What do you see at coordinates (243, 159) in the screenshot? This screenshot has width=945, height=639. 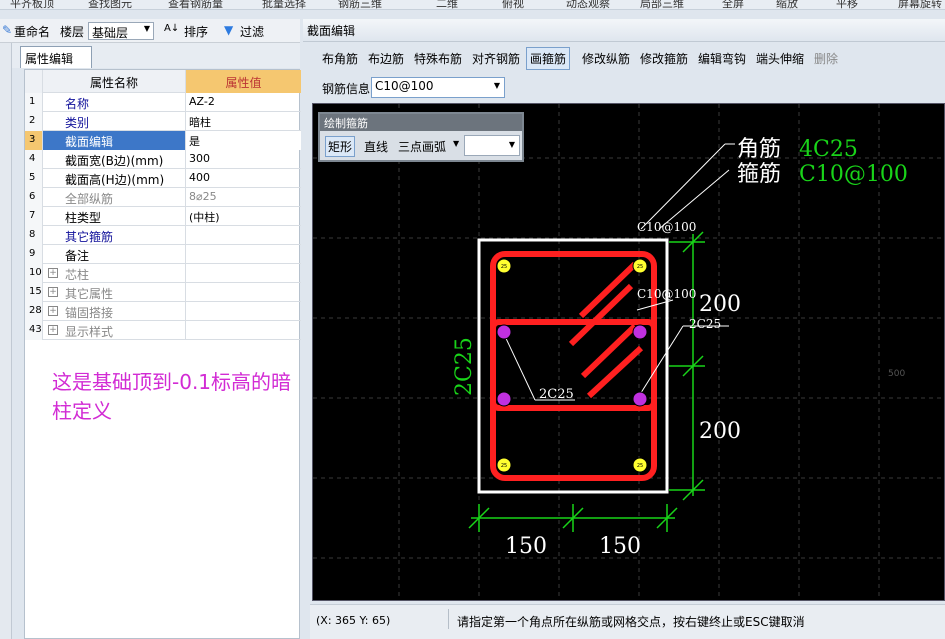 I see `row-value: 300` at bounding box center [243, 159].